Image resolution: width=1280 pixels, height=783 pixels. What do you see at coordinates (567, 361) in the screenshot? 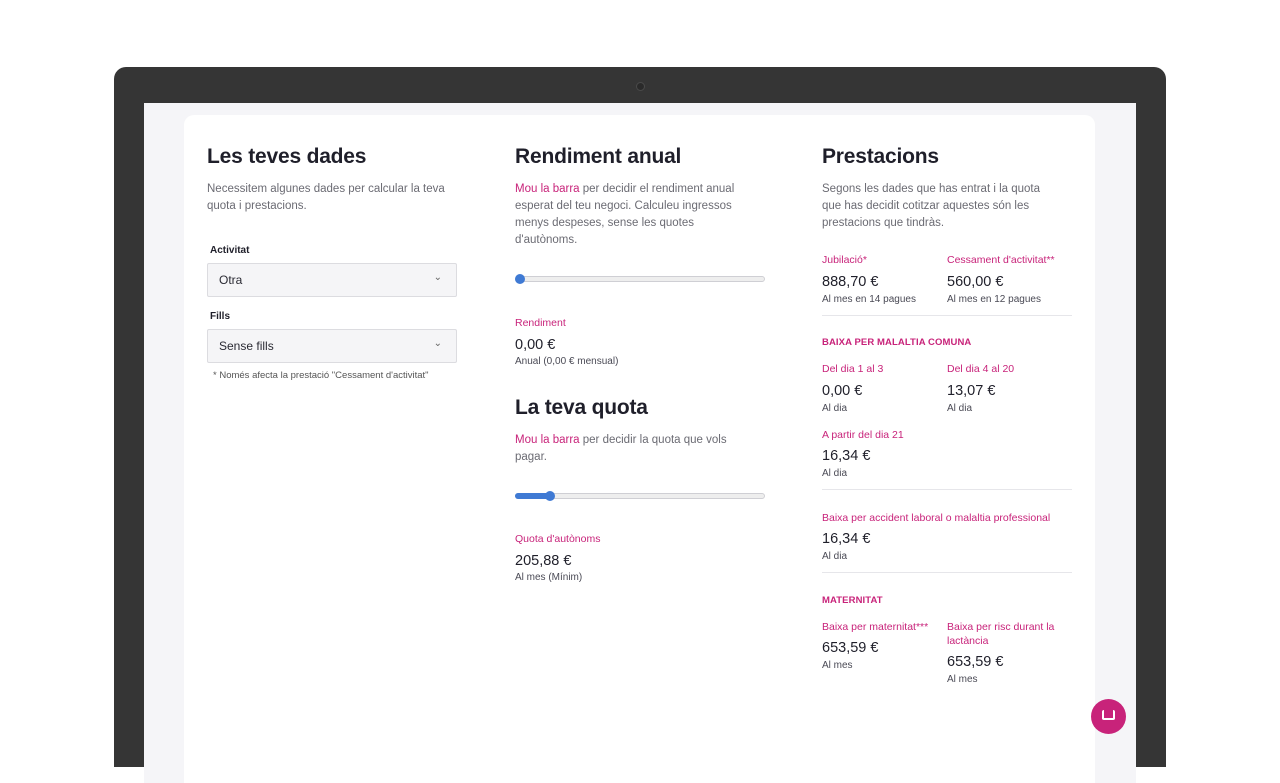
I see `rendiment-sub: Anual (0,00 € mensual)` at bounding box center [567, 361].